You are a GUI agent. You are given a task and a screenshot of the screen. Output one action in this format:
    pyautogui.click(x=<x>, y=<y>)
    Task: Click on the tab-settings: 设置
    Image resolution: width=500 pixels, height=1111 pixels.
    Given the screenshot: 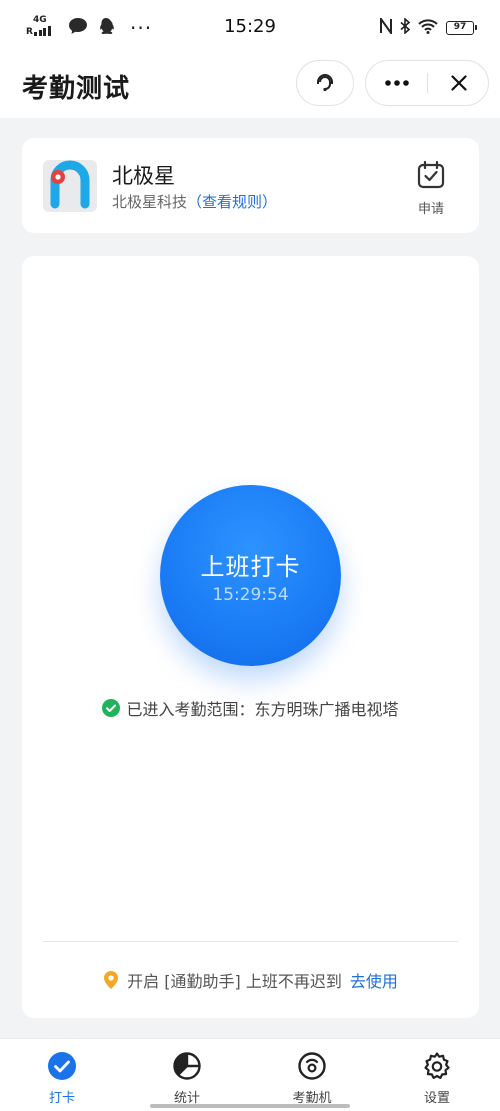 What is the action you would take?
    pyautogui.click(x=437, y=1078)
    